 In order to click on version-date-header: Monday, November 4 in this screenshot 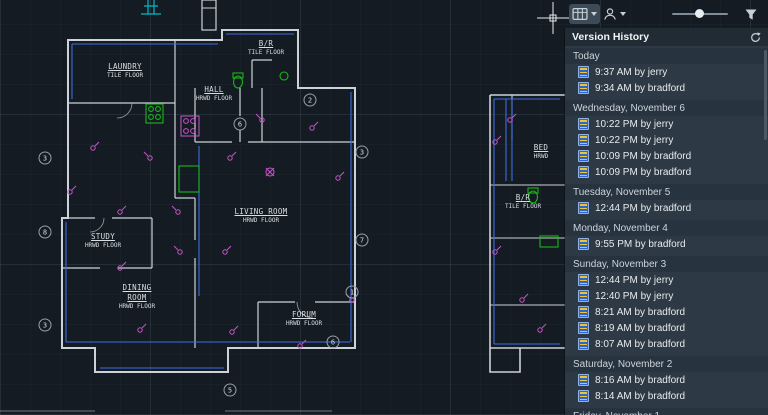, I will do `click(666, 228)`.